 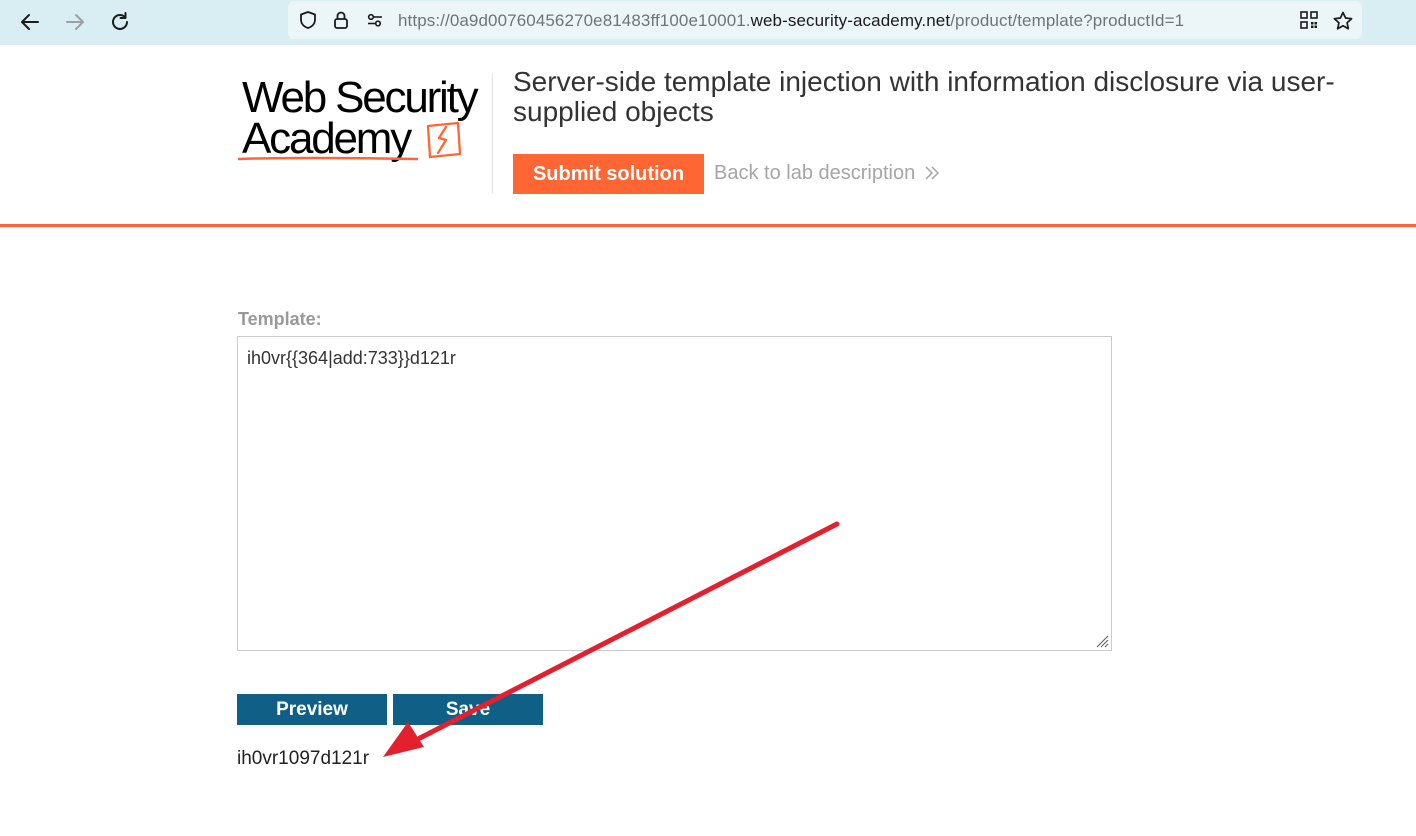 What do you see at coordinates (1101, 640) in the screenshot?
I see `resize-handle-icon` at bounding box center [1101, 640].